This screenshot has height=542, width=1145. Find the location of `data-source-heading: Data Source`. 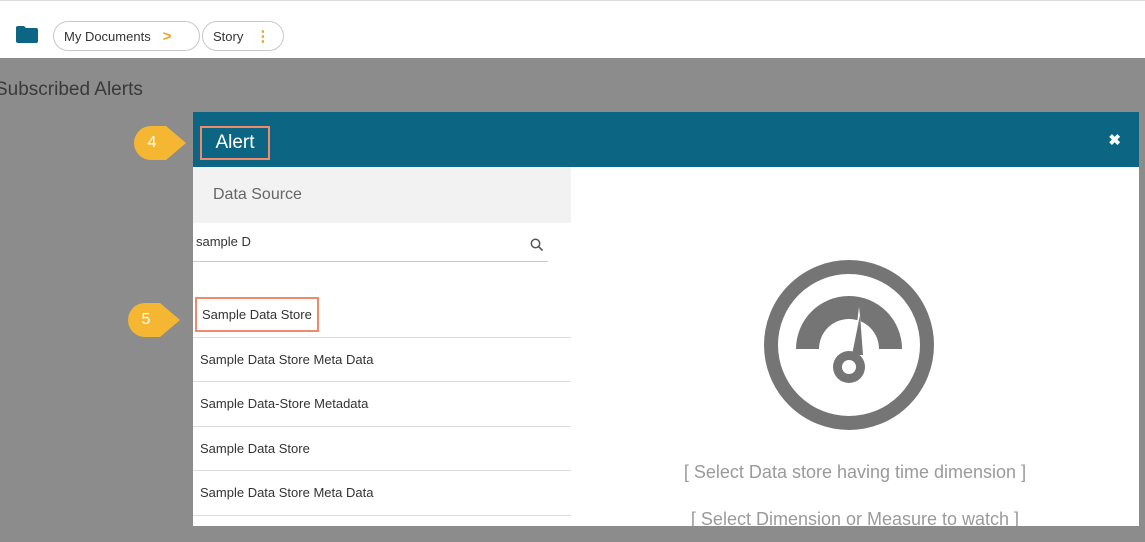

data-source-heading: Data Source is located at coordinates (382, 195).